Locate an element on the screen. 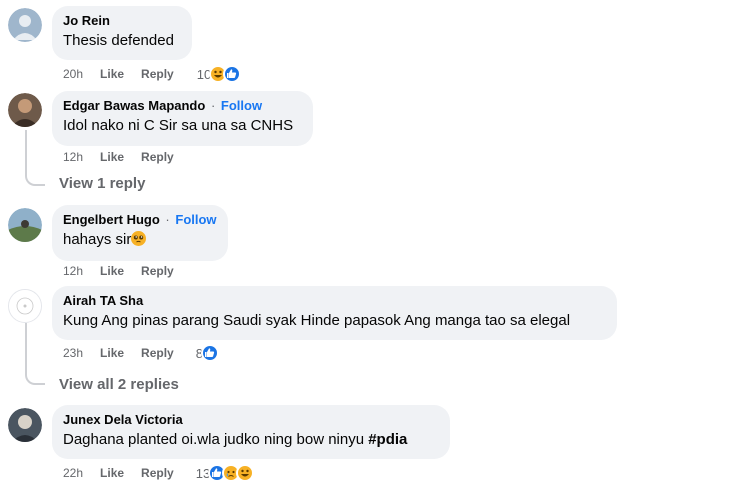 This screenshot has height=492, width=750. view-replies-link: View 1 reply is located at coordinates (102, 183).